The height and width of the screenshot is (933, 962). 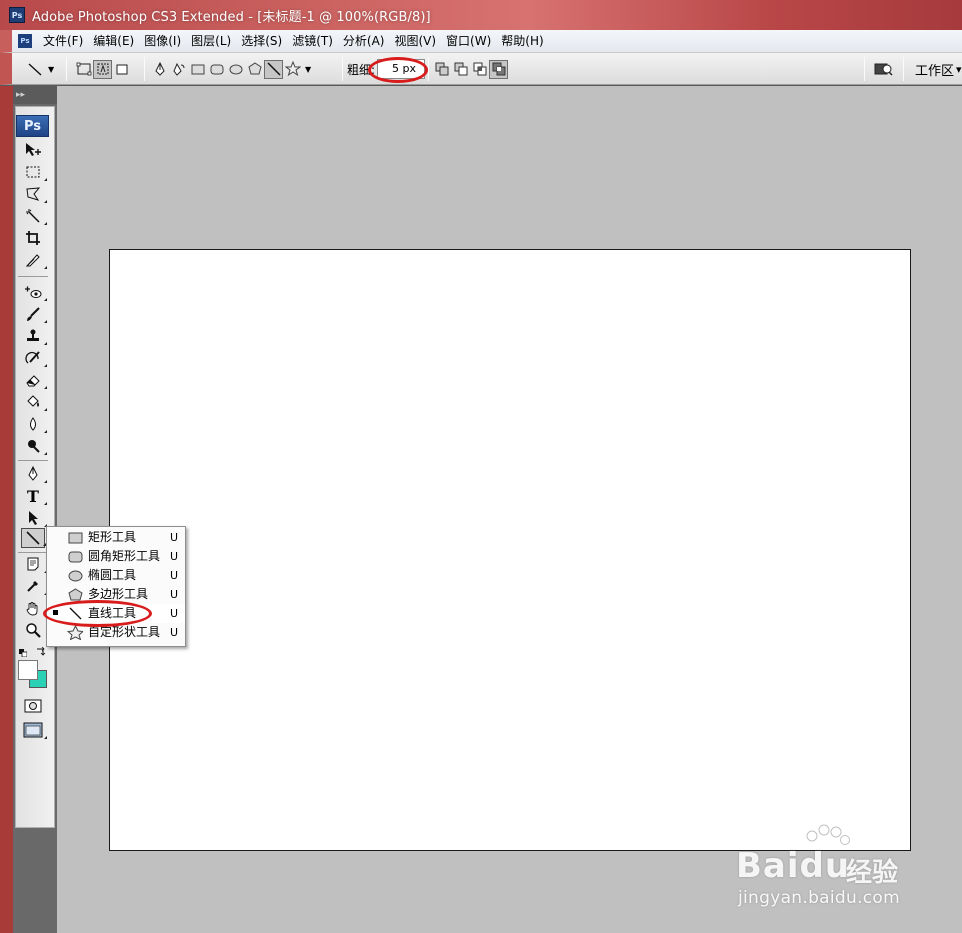 I want to click on rectangle-tool-icon, so click(x=197, y=69).